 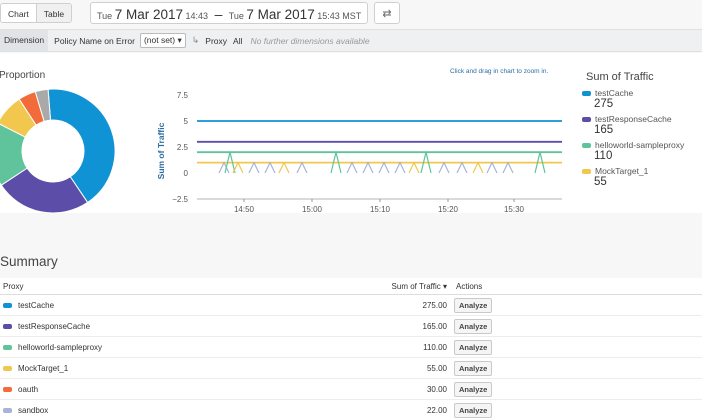 I want to click on proportion-title: Proportion, so click(x=23, y=75).